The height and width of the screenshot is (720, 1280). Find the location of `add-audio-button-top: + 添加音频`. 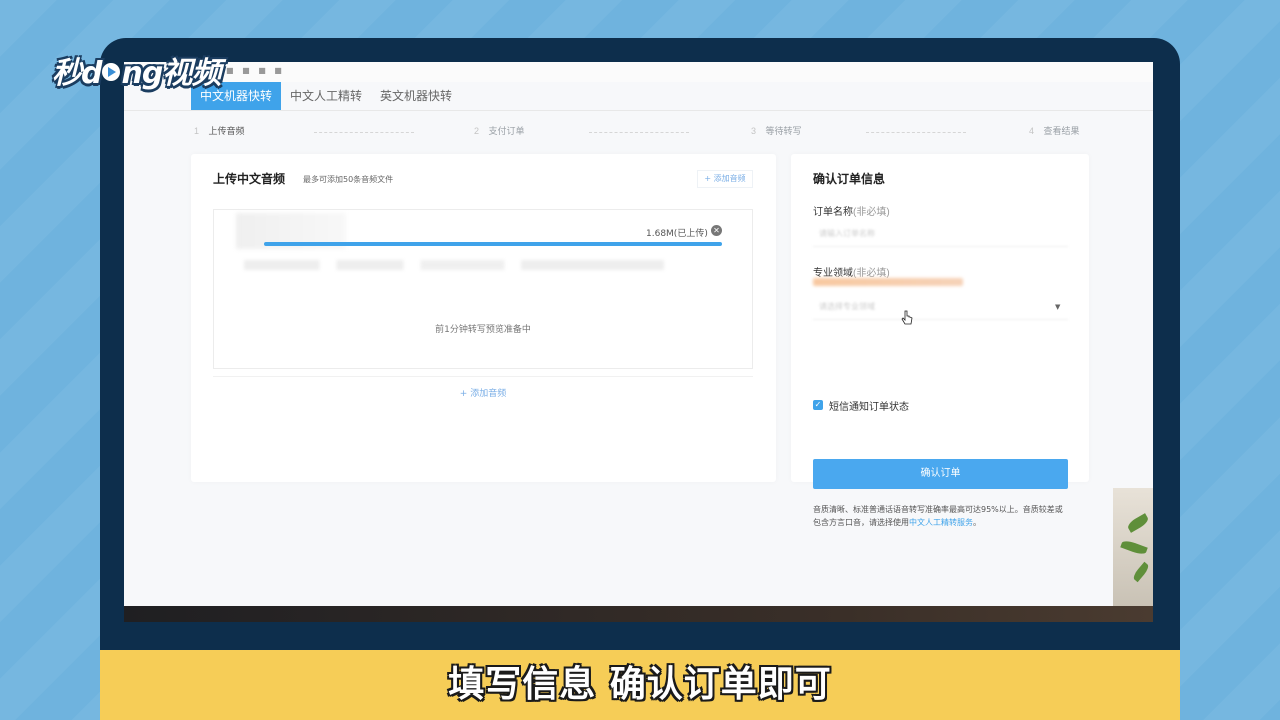

add-audio-button-top: + 添加音频 is located at coordinates (725, 179).